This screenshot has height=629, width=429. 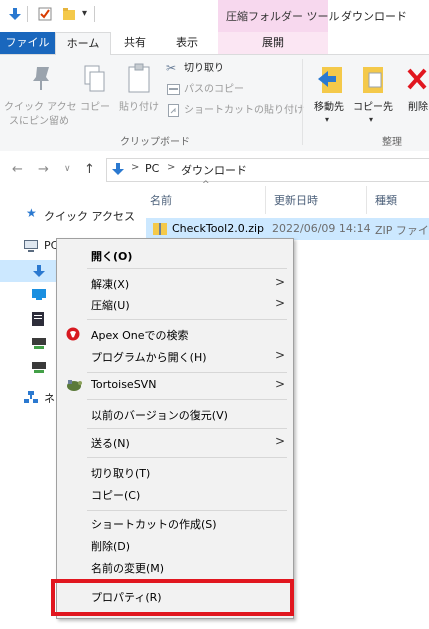 What do you see at coordinates (40, 95) in the screenshot?
I see `pin-quick-access-button: クイック アクセ スにピン留め` at bounding box center [40, 95].